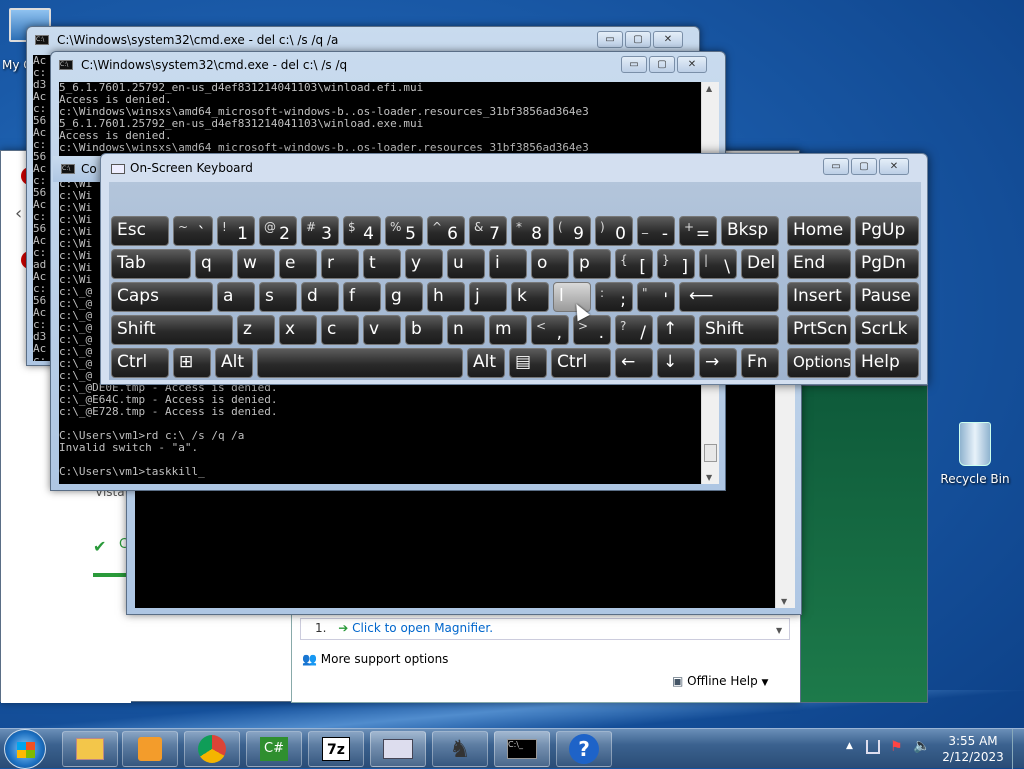 The width and height of the screenshot is (1024, 769). I want to click on key-del: Del, so click(760, 264).